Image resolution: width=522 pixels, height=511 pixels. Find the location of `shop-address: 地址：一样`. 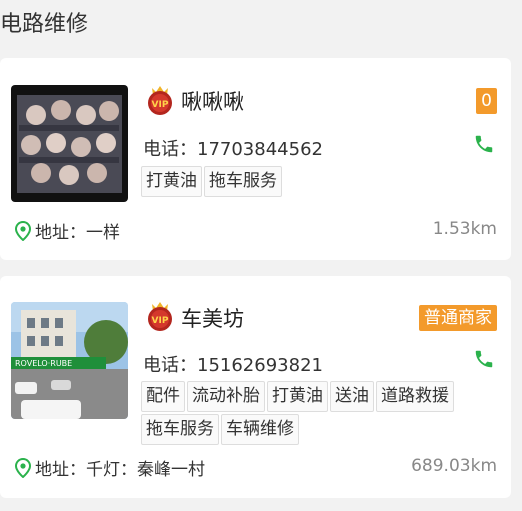

shop-address: 地址：一样 is located at coordinates (67, 230).